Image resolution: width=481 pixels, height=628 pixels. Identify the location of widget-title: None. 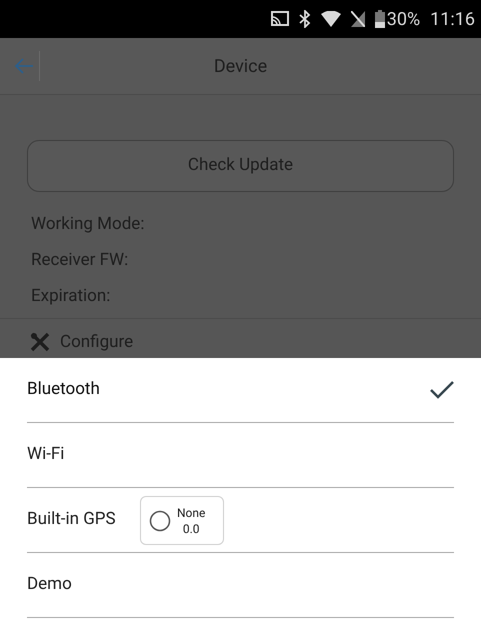
(191, 512).